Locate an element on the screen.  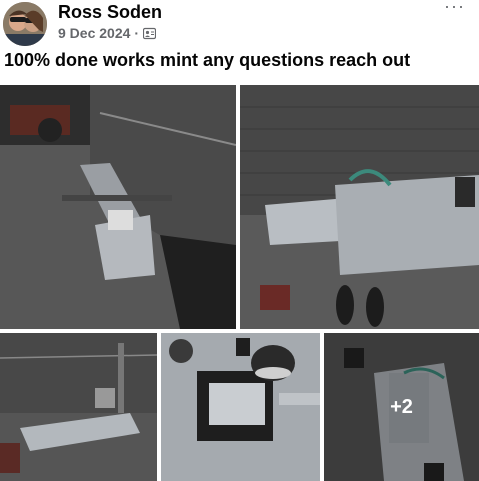
post-meta: 9 Dec 2024 · is located at coordinates (107, 33).